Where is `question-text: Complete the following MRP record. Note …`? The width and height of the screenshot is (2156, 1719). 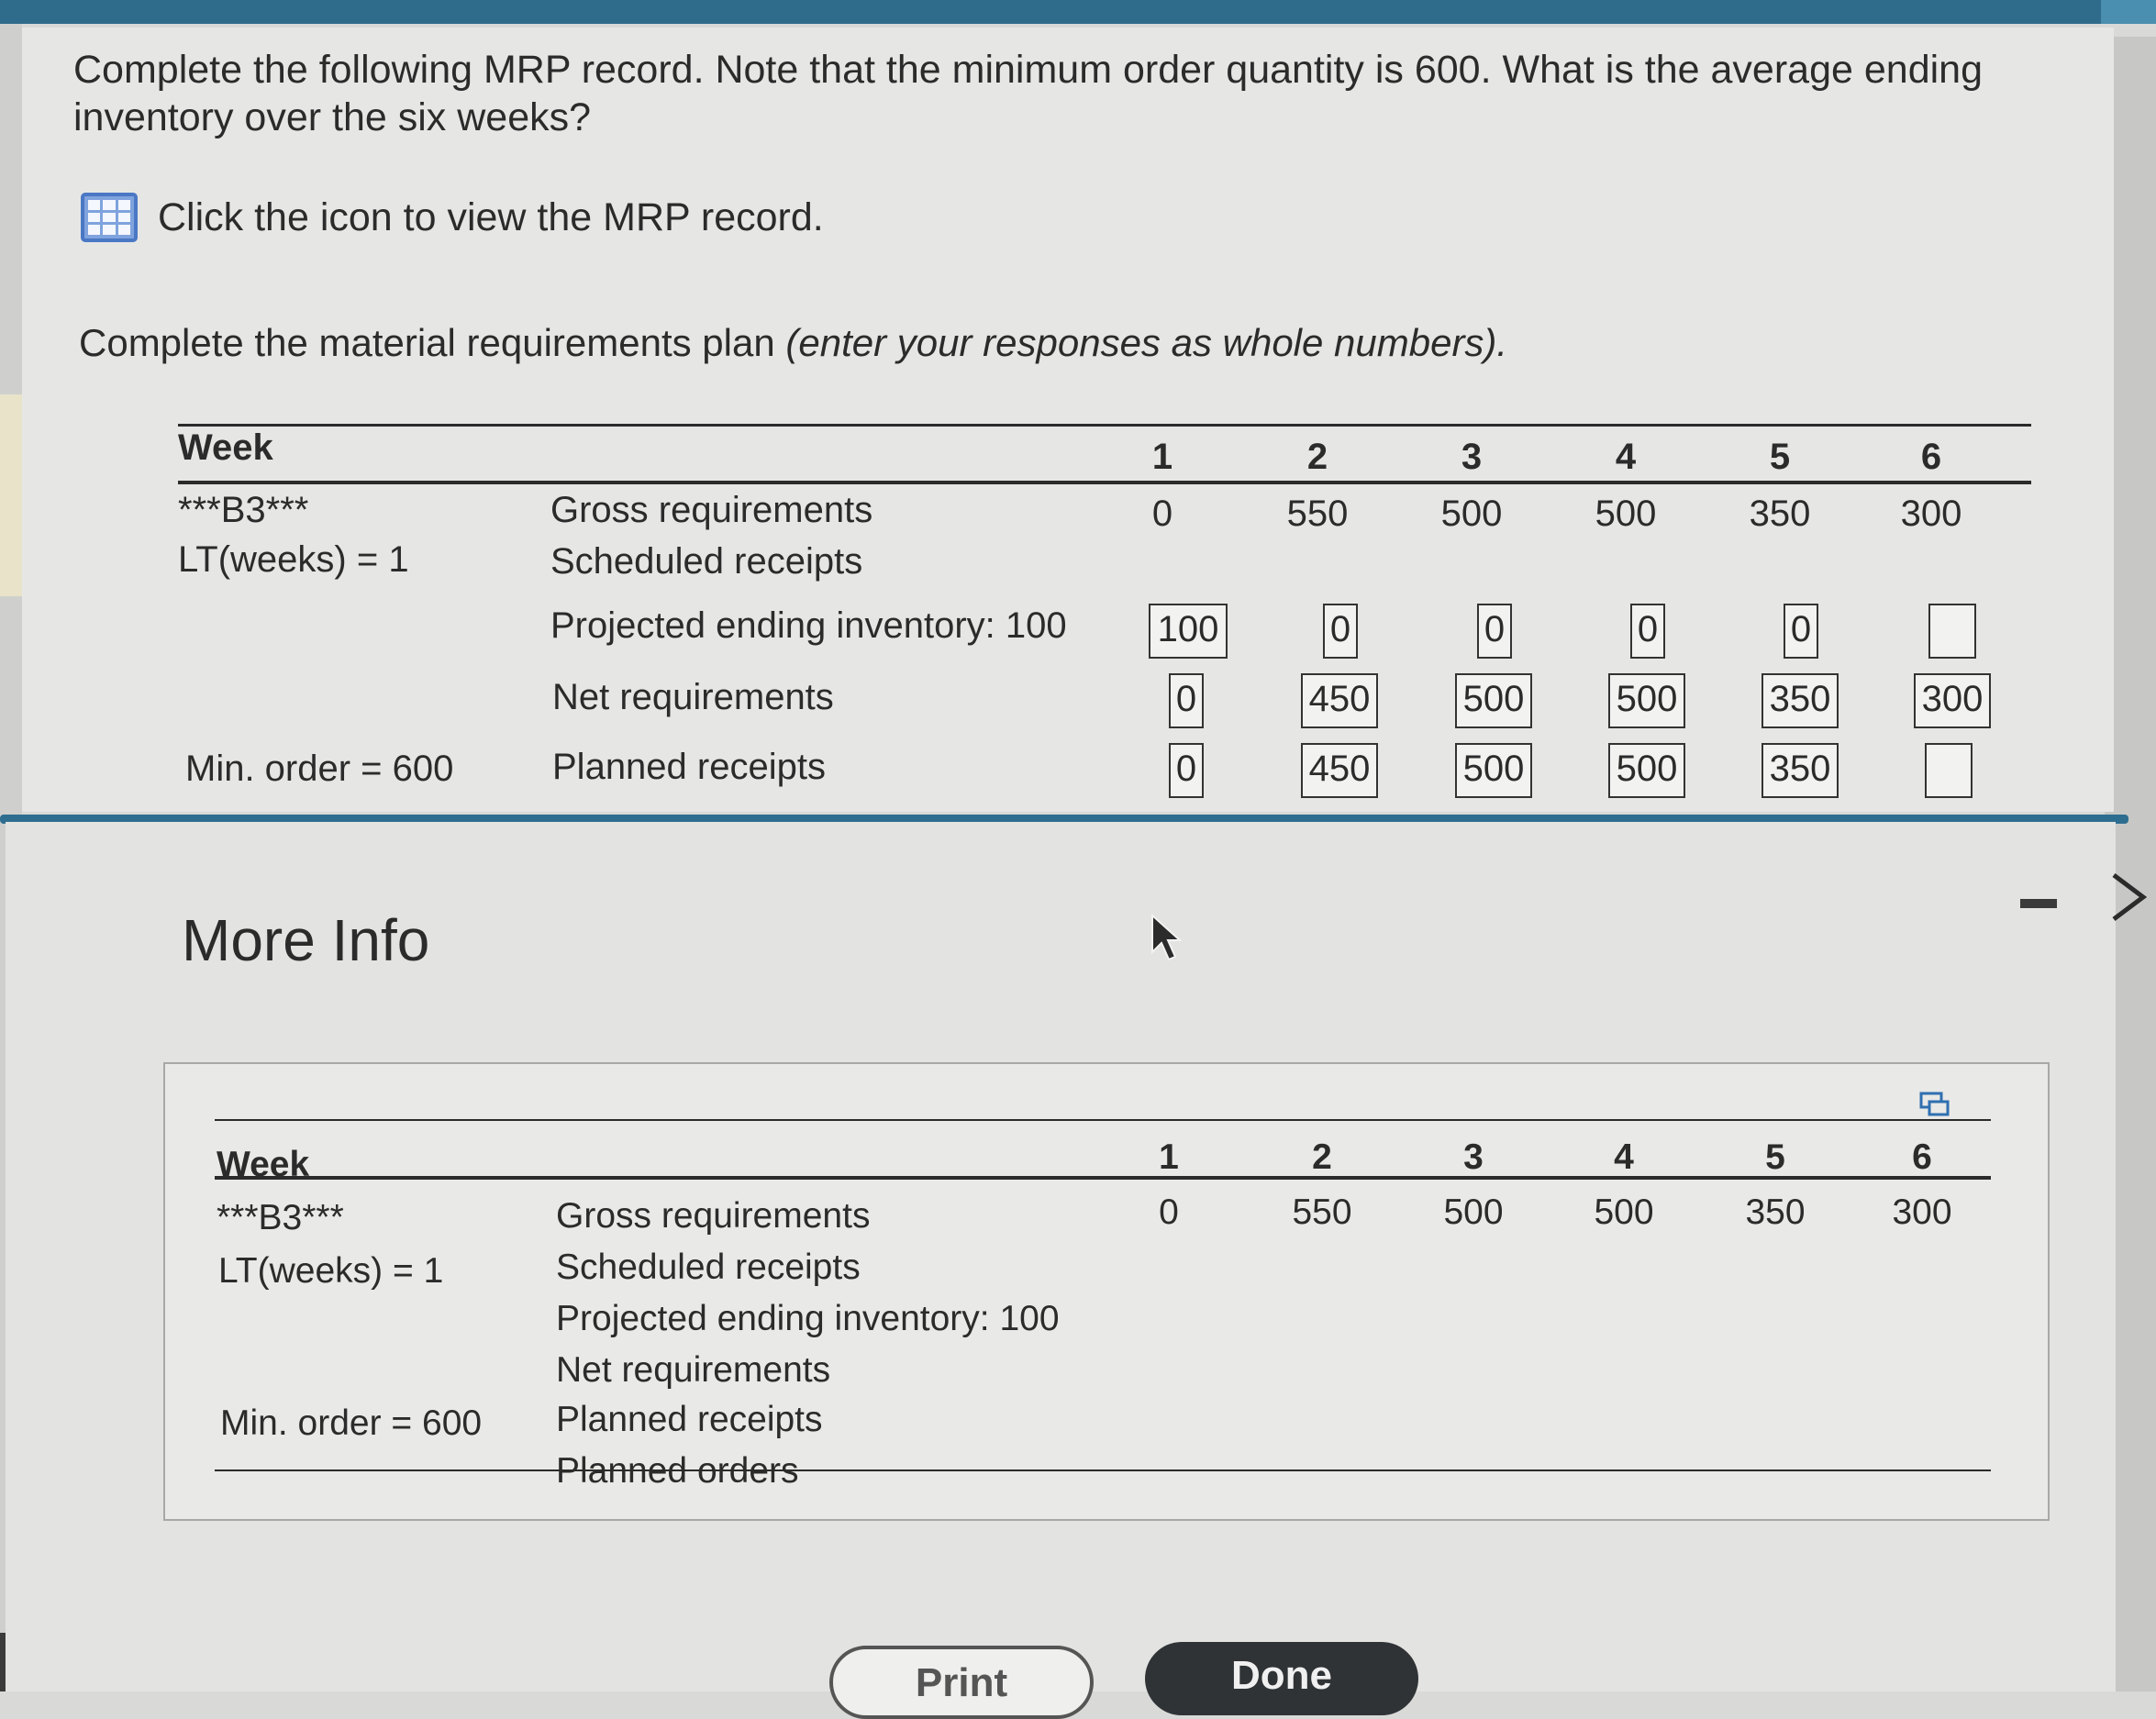
question-text: Complete the following MRP record. Note … is located at coordinates (1028, 93).